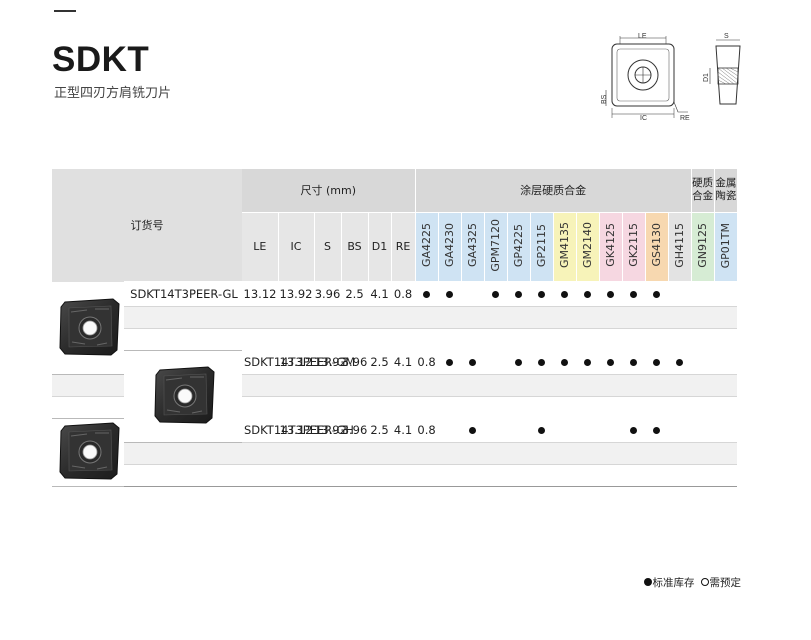 Image resolution: width=811 pixels, height=640 pixels. Describe the element at coordinates (643, 118) in the screenshot. I see `label-ic: IC` at that location.